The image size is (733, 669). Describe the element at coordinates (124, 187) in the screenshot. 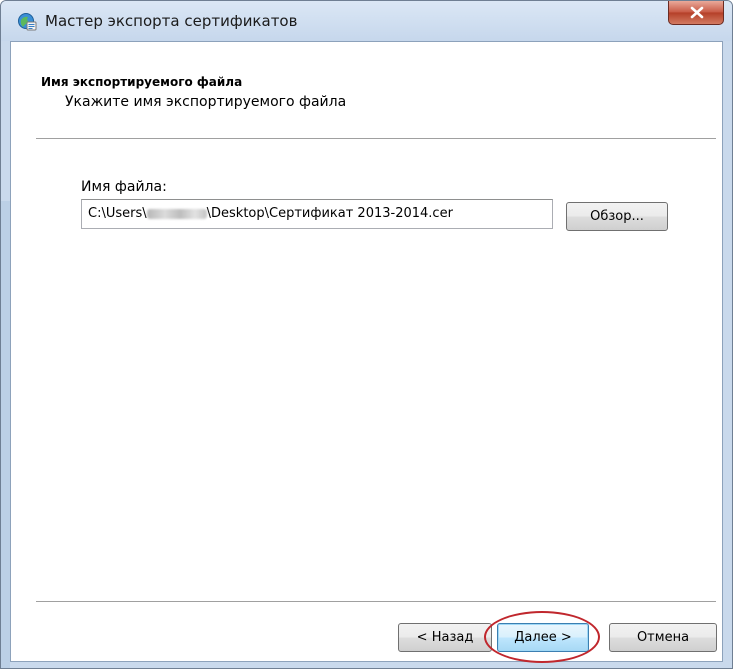

I see `file-name-label: Имя файла:` at that location.